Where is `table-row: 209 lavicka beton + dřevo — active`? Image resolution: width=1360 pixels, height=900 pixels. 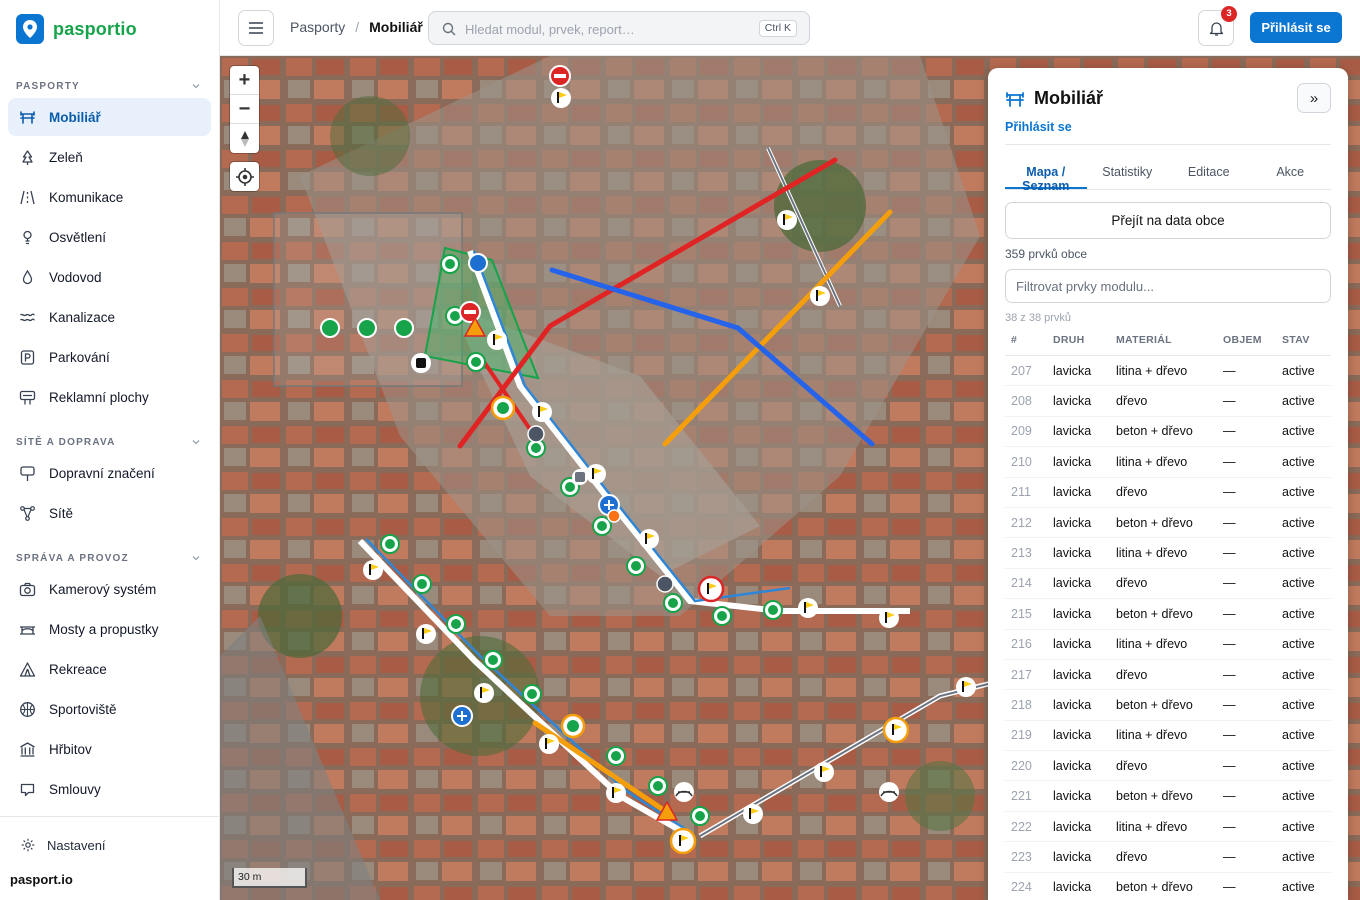 table-row: 209 lavicka beton + dřevo — active is located at coordinates (1168, 432).